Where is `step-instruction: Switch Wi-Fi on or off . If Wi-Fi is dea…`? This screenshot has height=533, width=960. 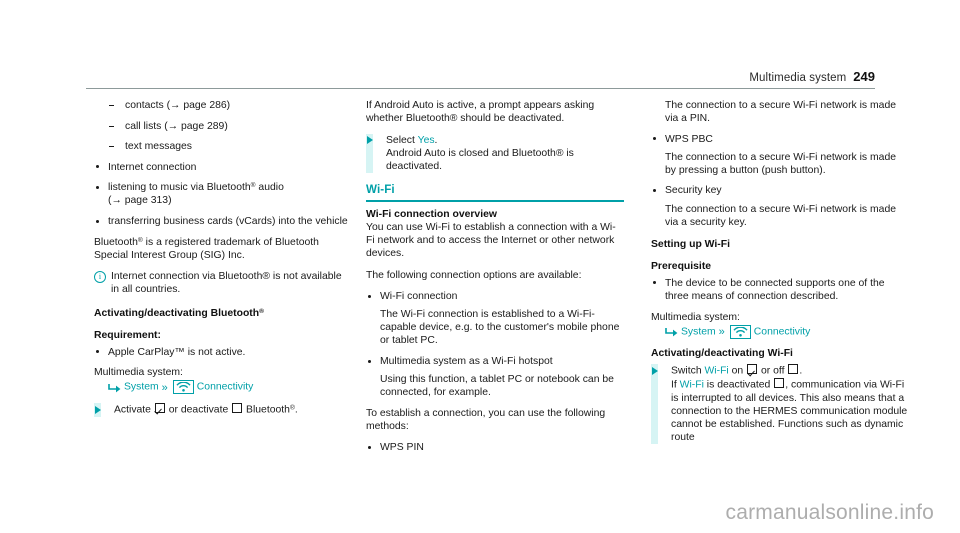 step-instruction: Switch Wi-Fi on or off . If Wi-Fi is dea… is located at coordinates (780, 404).